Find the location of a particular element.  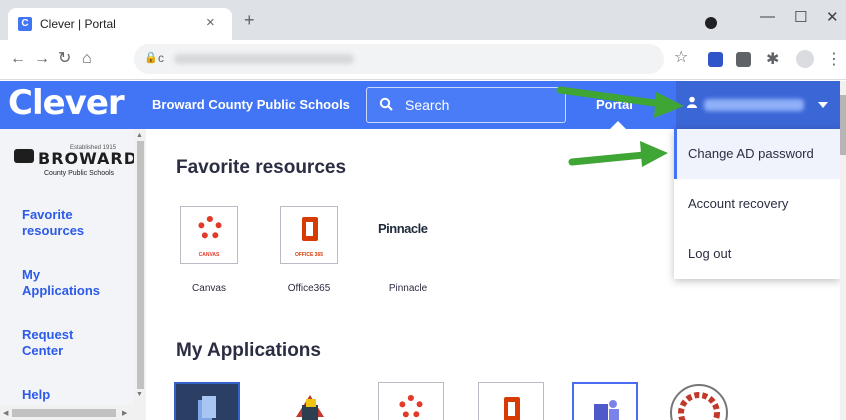

home-icon: ⌂ is located at coordinates (87, 59).